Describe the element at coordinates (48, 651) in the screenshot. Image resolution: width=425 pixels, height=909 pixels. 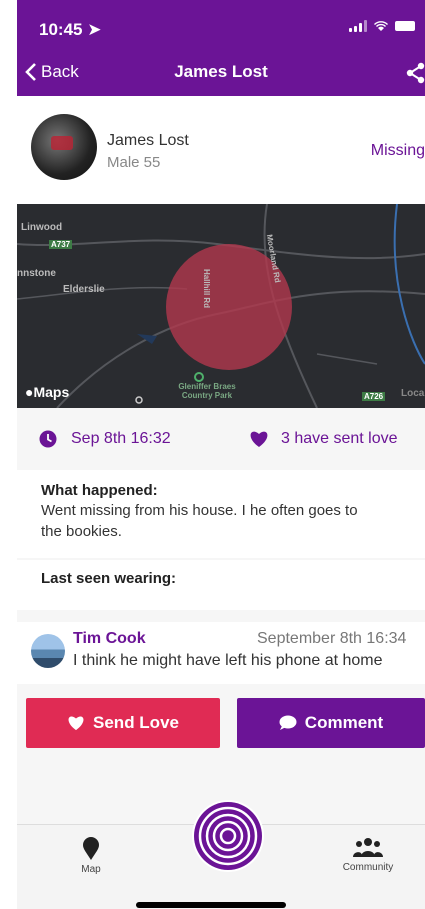
I see `commenter-avatar` at that location.